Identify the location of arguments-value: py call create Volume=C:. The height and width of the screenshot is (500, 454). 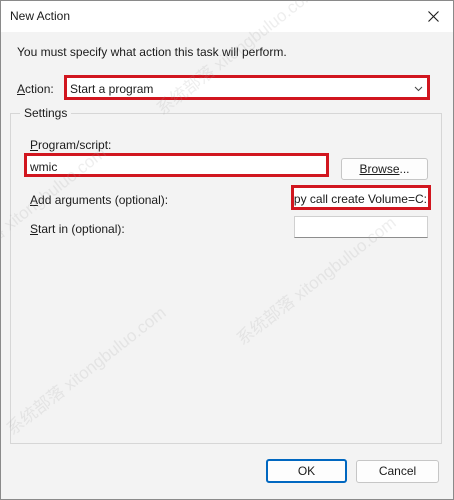
(360, 199).